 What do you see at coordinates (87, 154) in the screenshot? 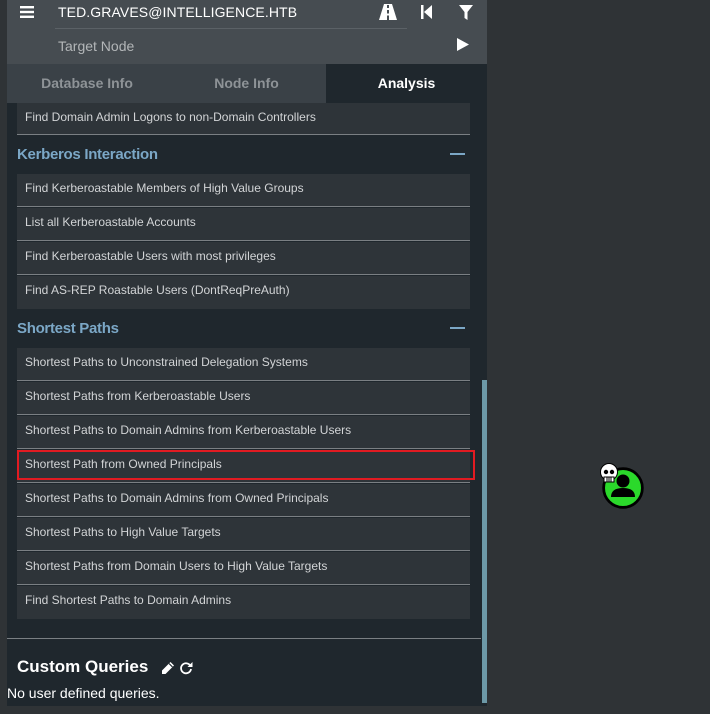
I see `section-title-kerberos: Kerberos Interaction` at bounding box center [87, 154].